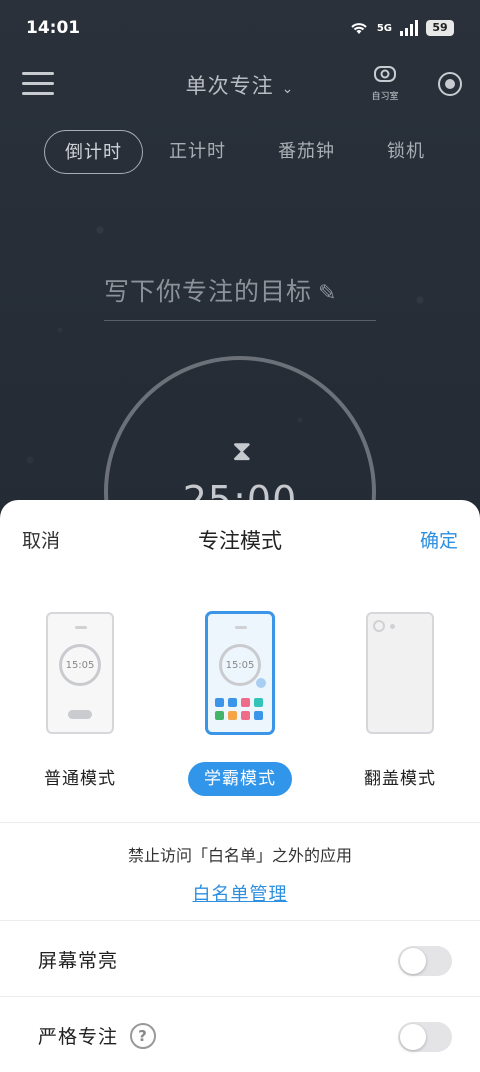 The image size is (480, 1072). Describe the element at coordinates (328, 293) in the screenshot. I see `pencil-icon: ✎` at that location.